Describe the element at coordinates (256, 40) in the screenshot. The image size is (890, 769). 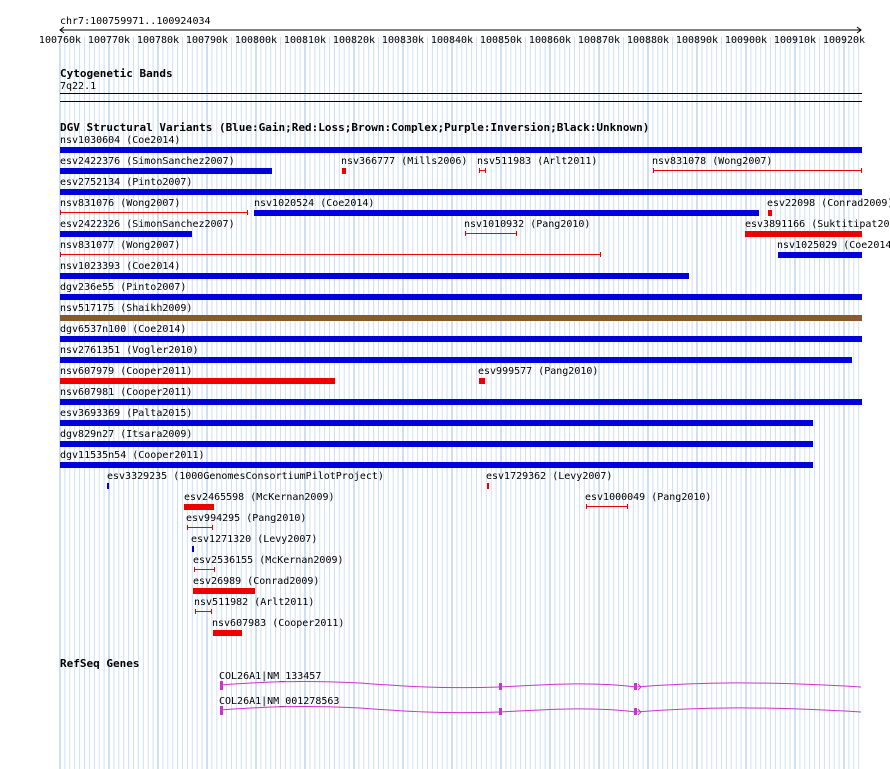
I see `ruler-tick-label: 100800k` at that location.